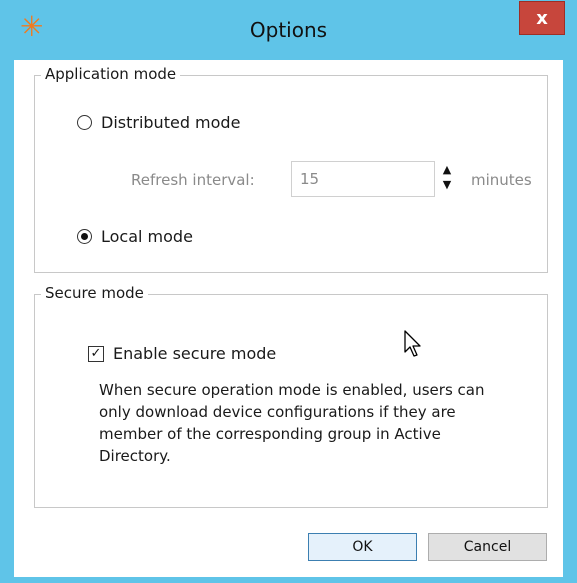  Describe the element at coordinates (193, 180) in the screenshot. I see `refresh-interval-label: Refresh interval:` at that location.